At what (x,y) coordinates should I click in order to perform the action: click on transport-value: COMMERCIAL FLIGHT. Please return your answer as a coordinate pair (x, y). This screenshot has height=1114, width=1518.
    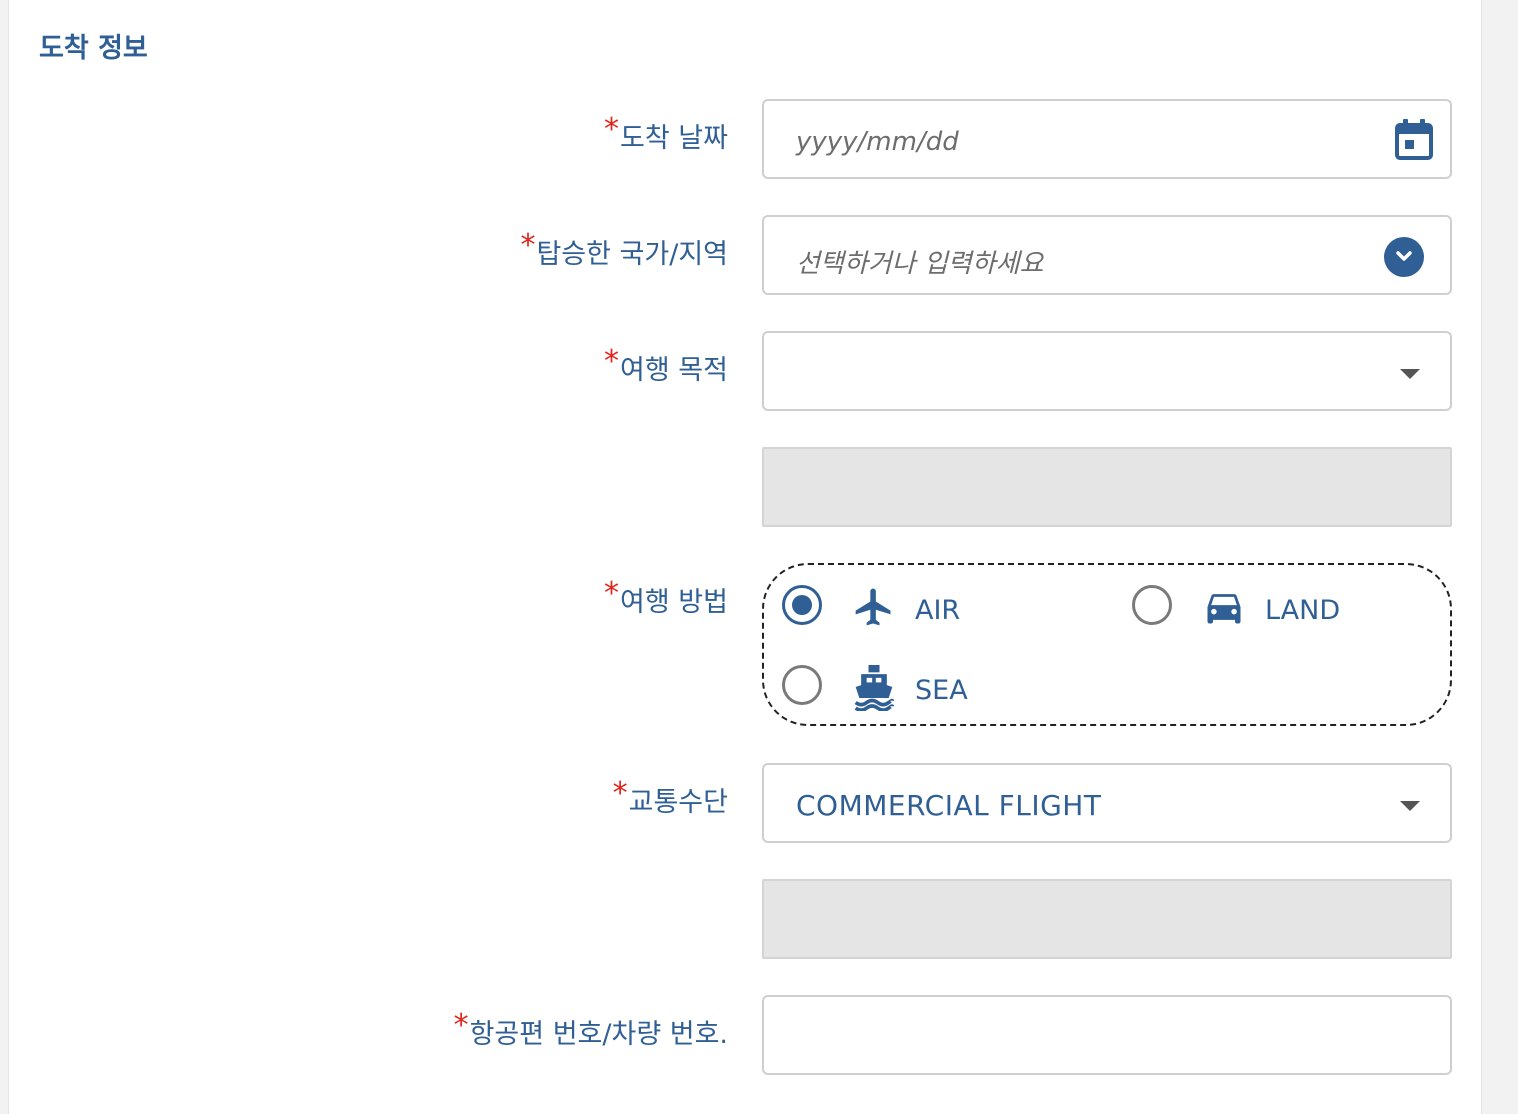
    Looking at the image, I should click on (949, 805).